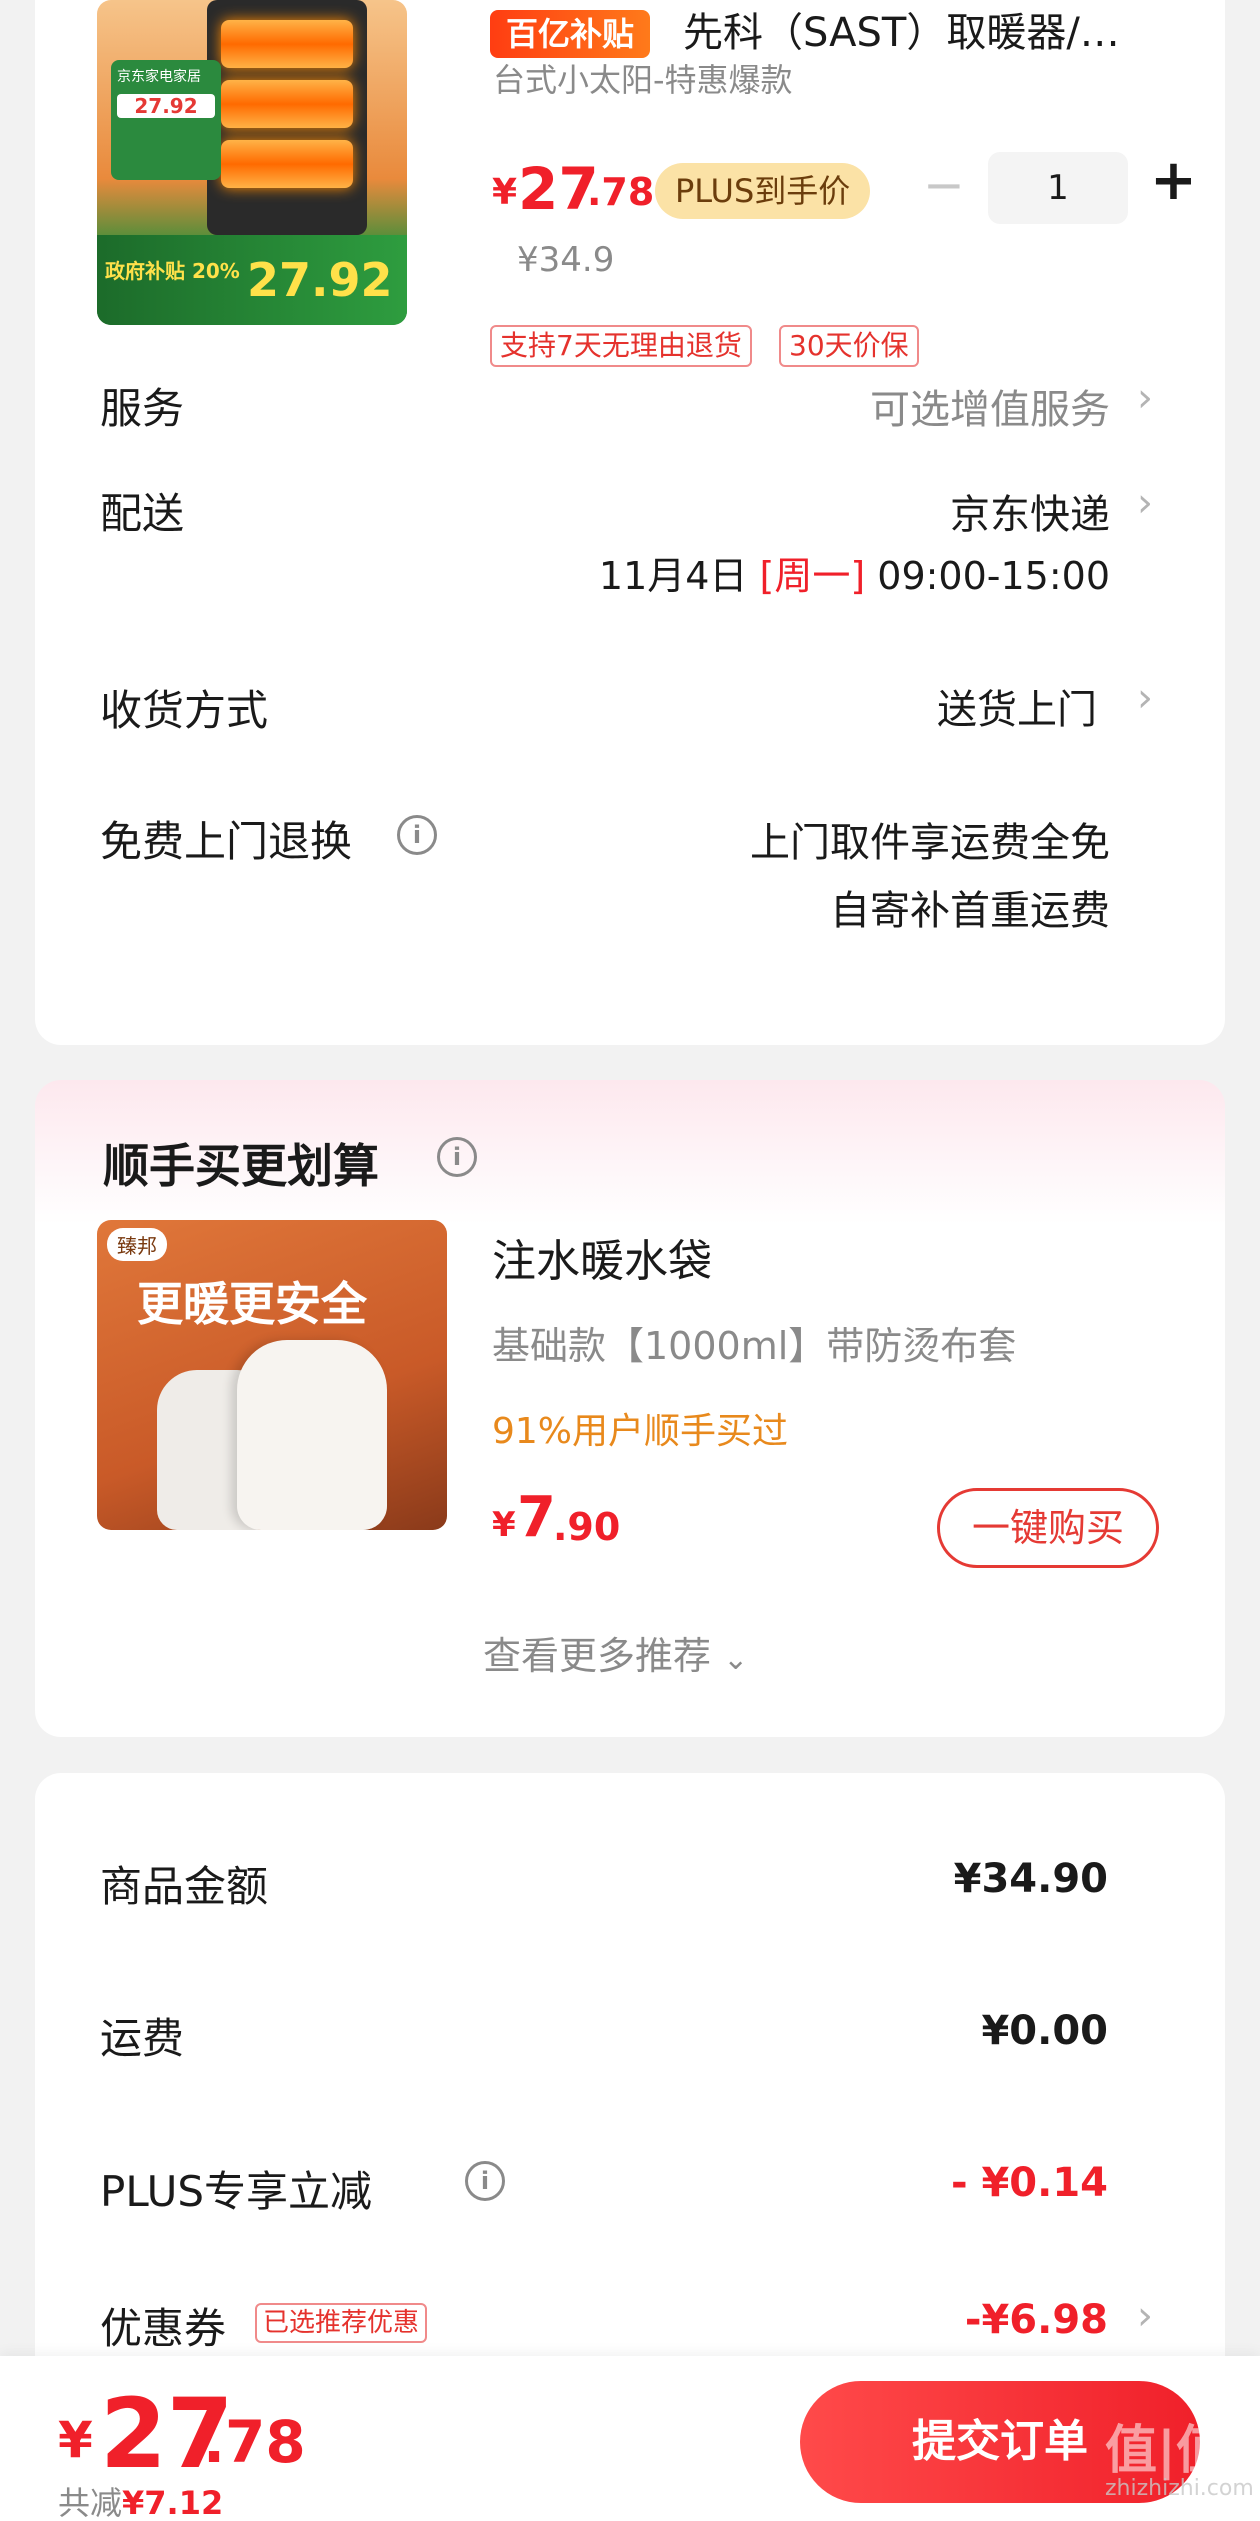  What do you see at coordinates (1044, 2031) in the screenshot?
I see `shipping-fee-value: ¥0.00` at bounding box center [1044, 2031].